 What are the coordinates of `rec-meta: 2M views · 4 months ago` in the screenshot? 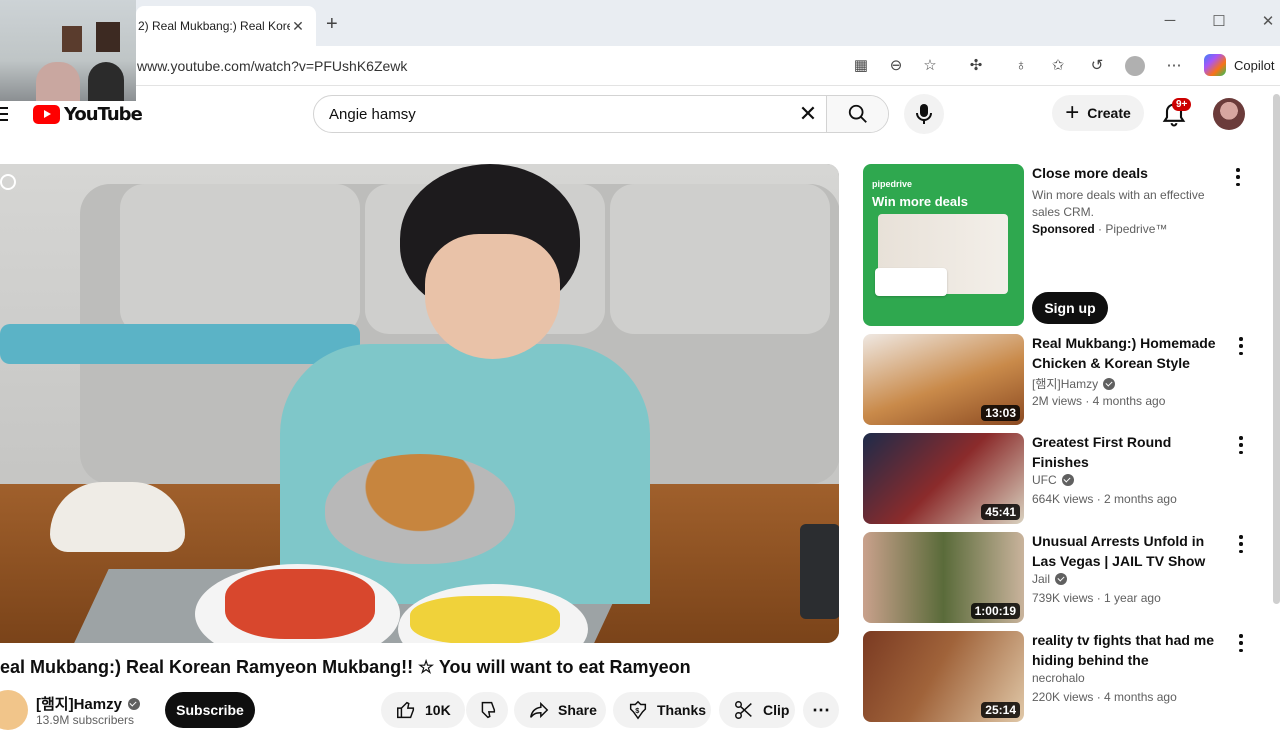 It's located at (1099, 401).